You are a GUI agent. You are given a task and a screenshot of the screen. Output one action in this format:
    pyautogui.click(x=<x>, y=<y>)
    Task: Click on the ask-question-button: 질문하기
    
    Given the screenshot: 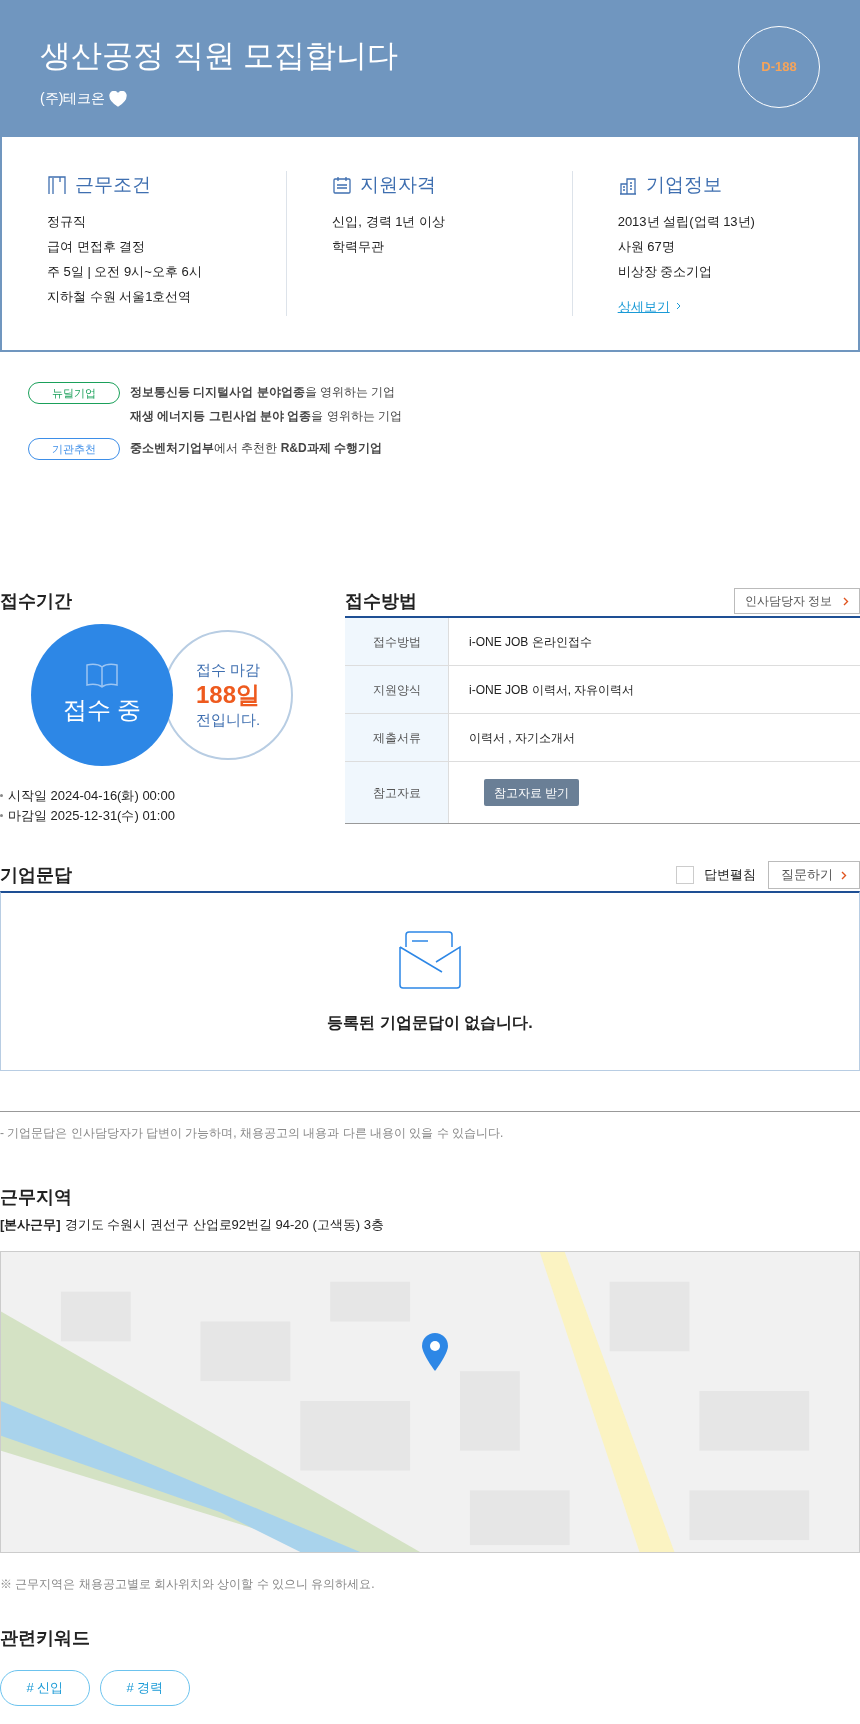 What is the action you would take?
    pyautogui.click(x=814, y=875)
    